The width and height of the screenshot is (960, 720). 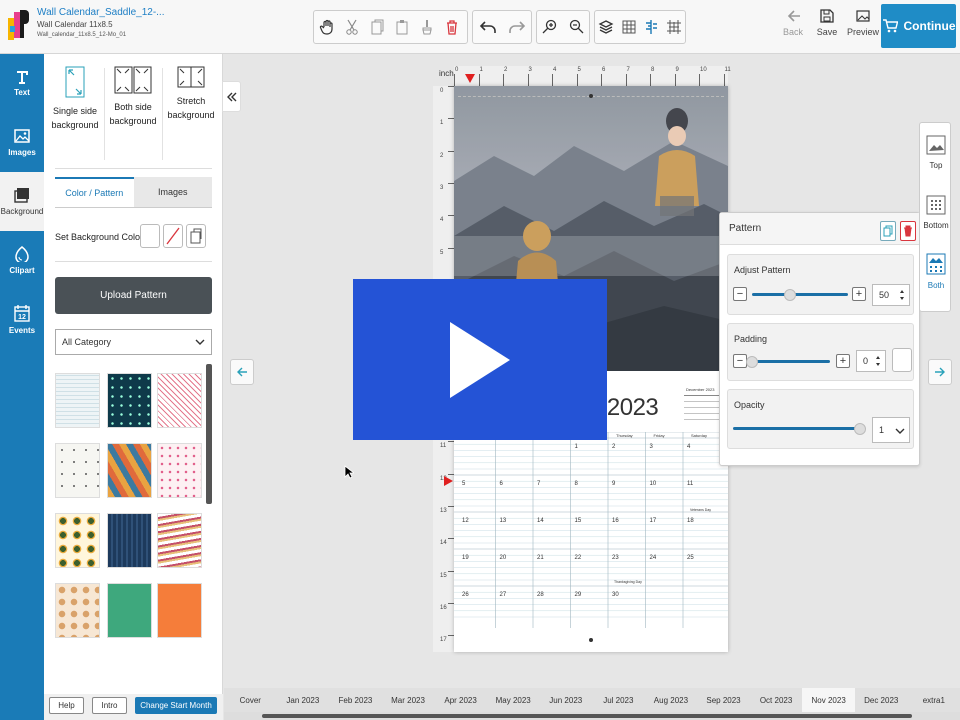 I want to click on month-tab: Feb 2023, so click(x=355, y=700).